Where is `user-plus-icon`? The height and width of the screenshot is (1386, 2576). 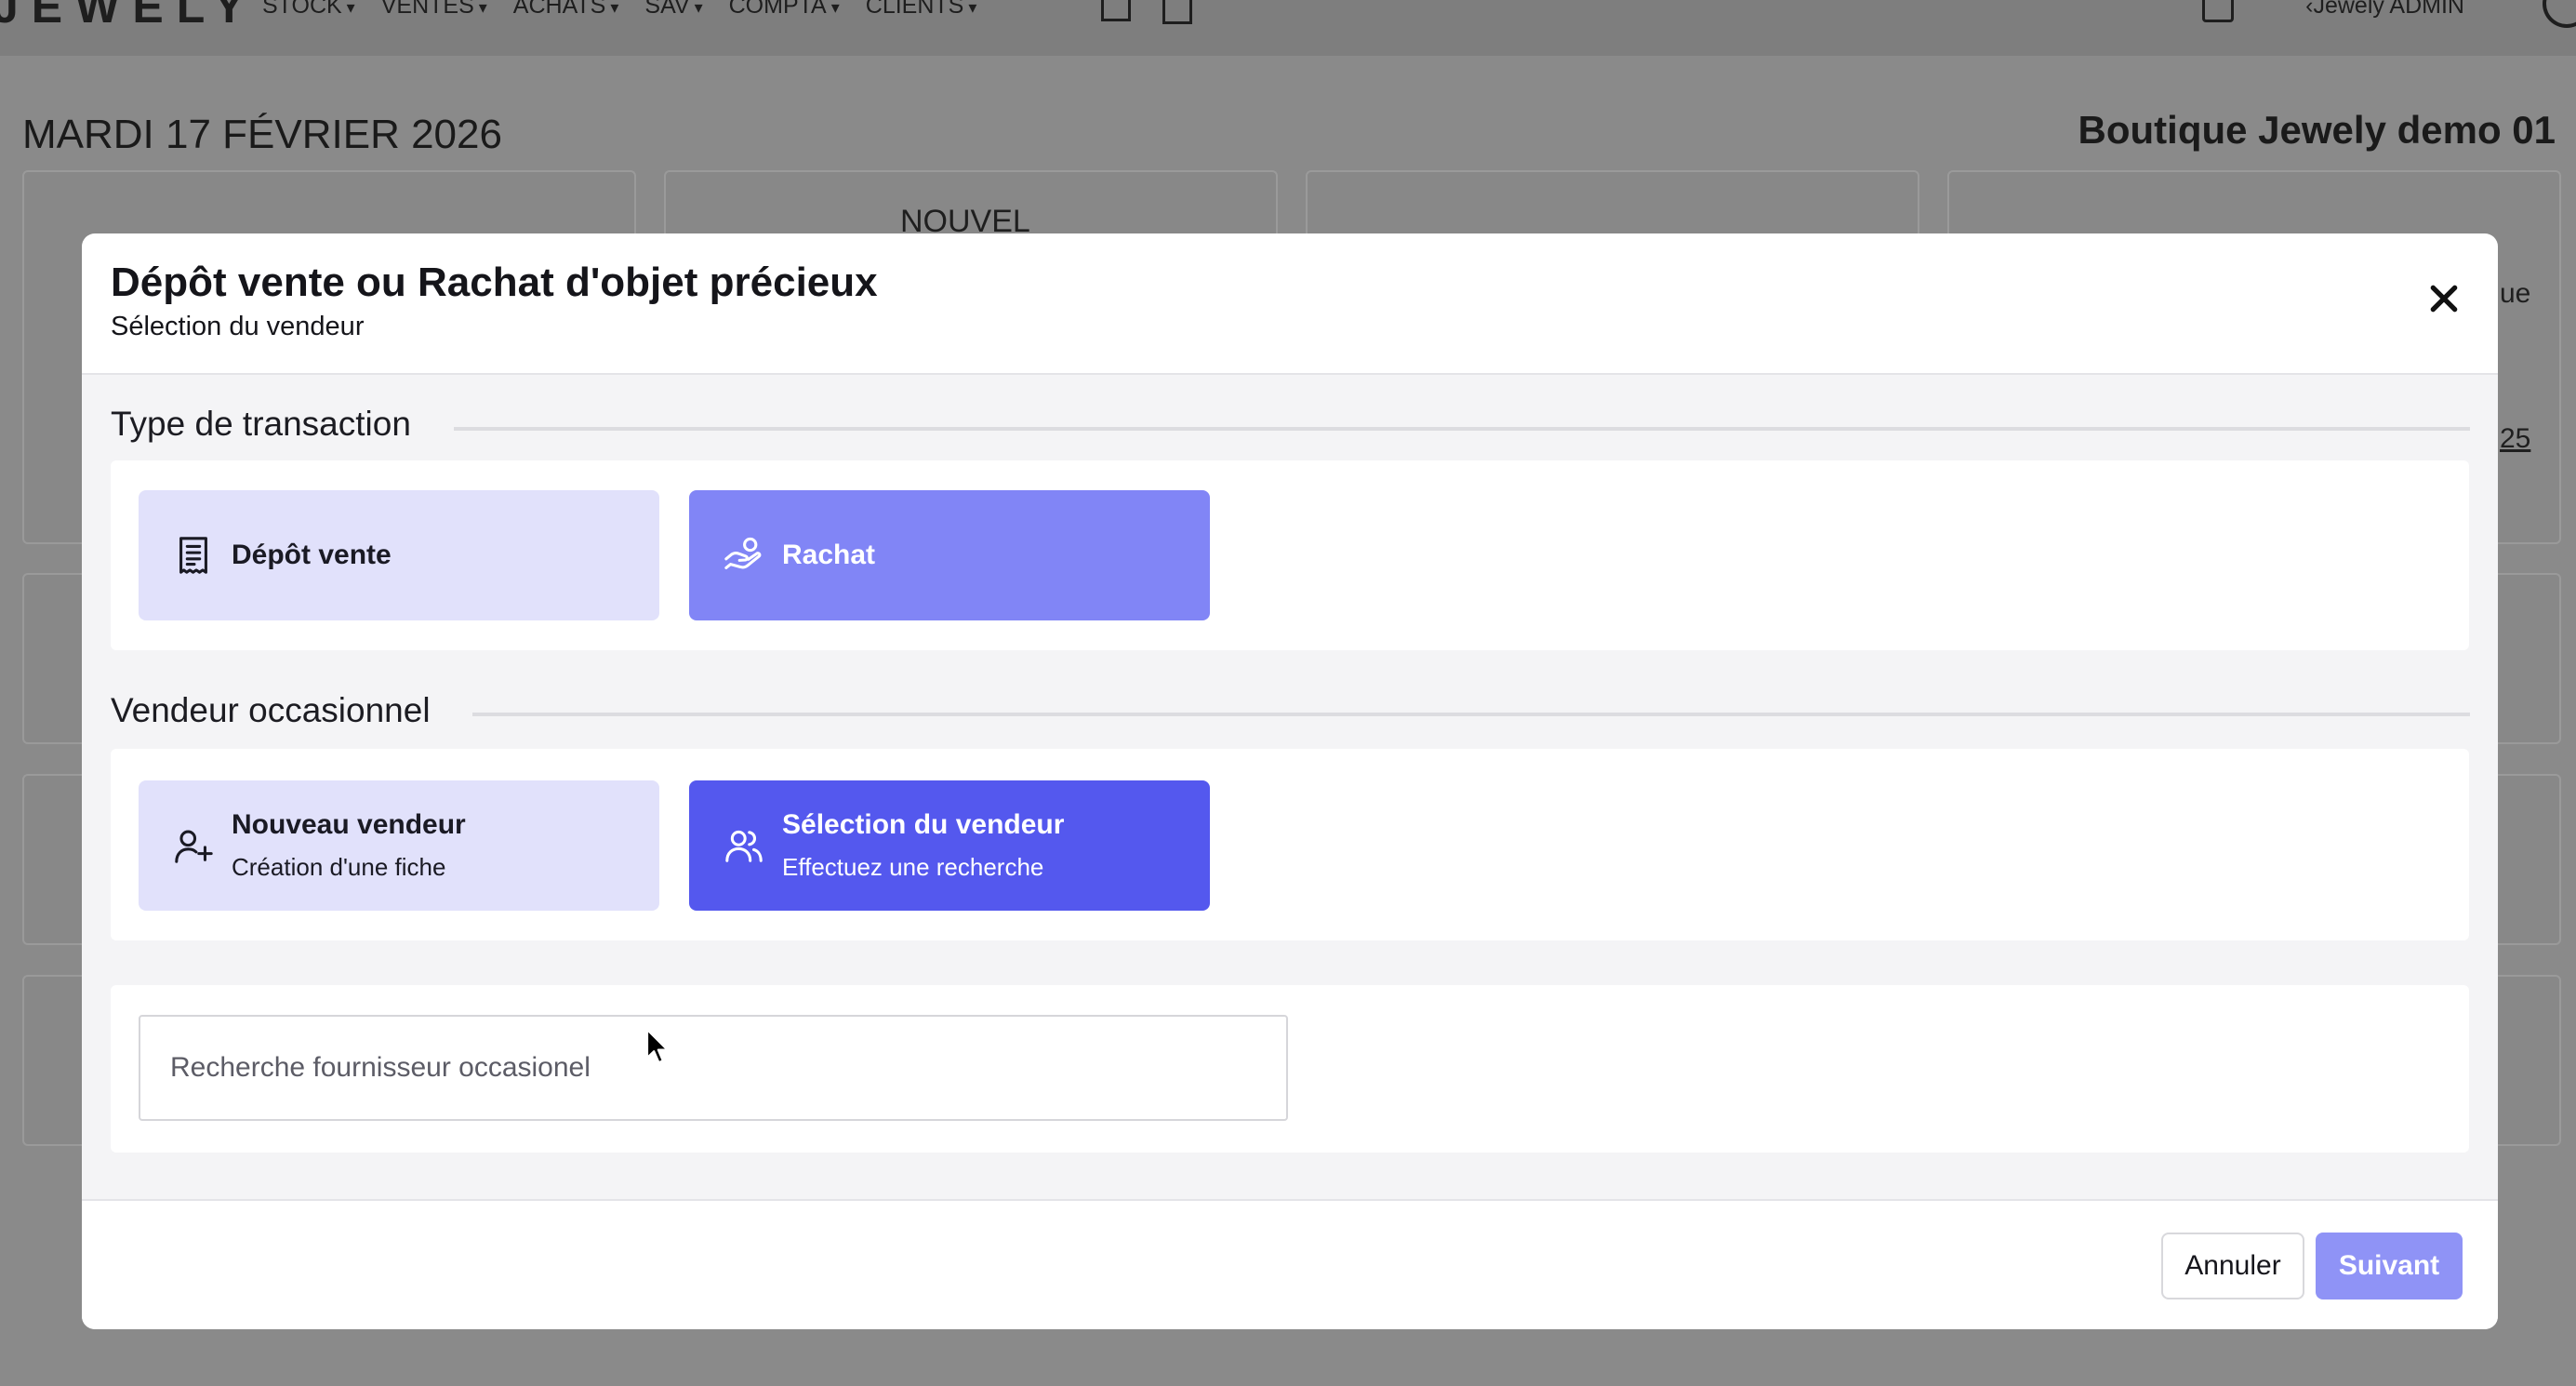 user-plus-icon is located at coordinates (193, 845).